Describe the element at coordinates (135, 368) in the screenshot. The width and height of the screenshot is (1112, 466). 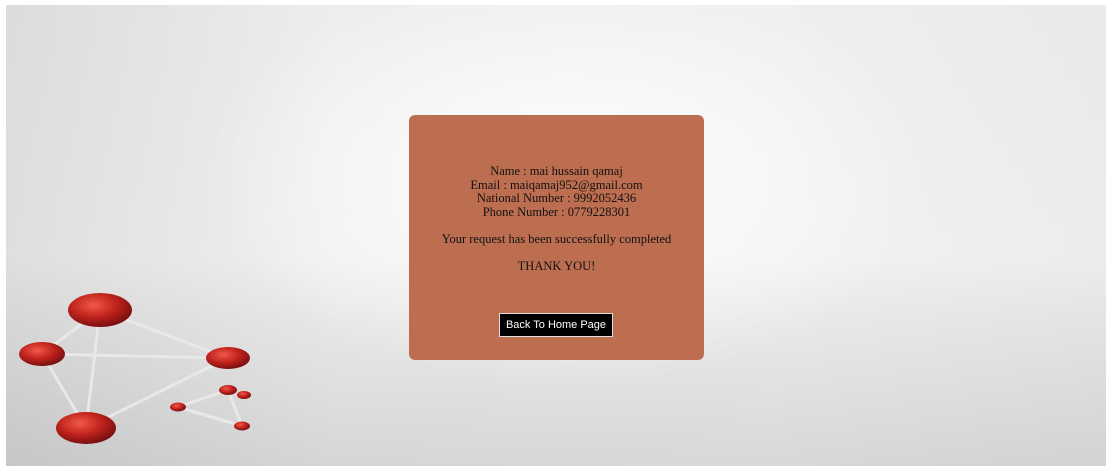
I see `molecule-icon` at that location.